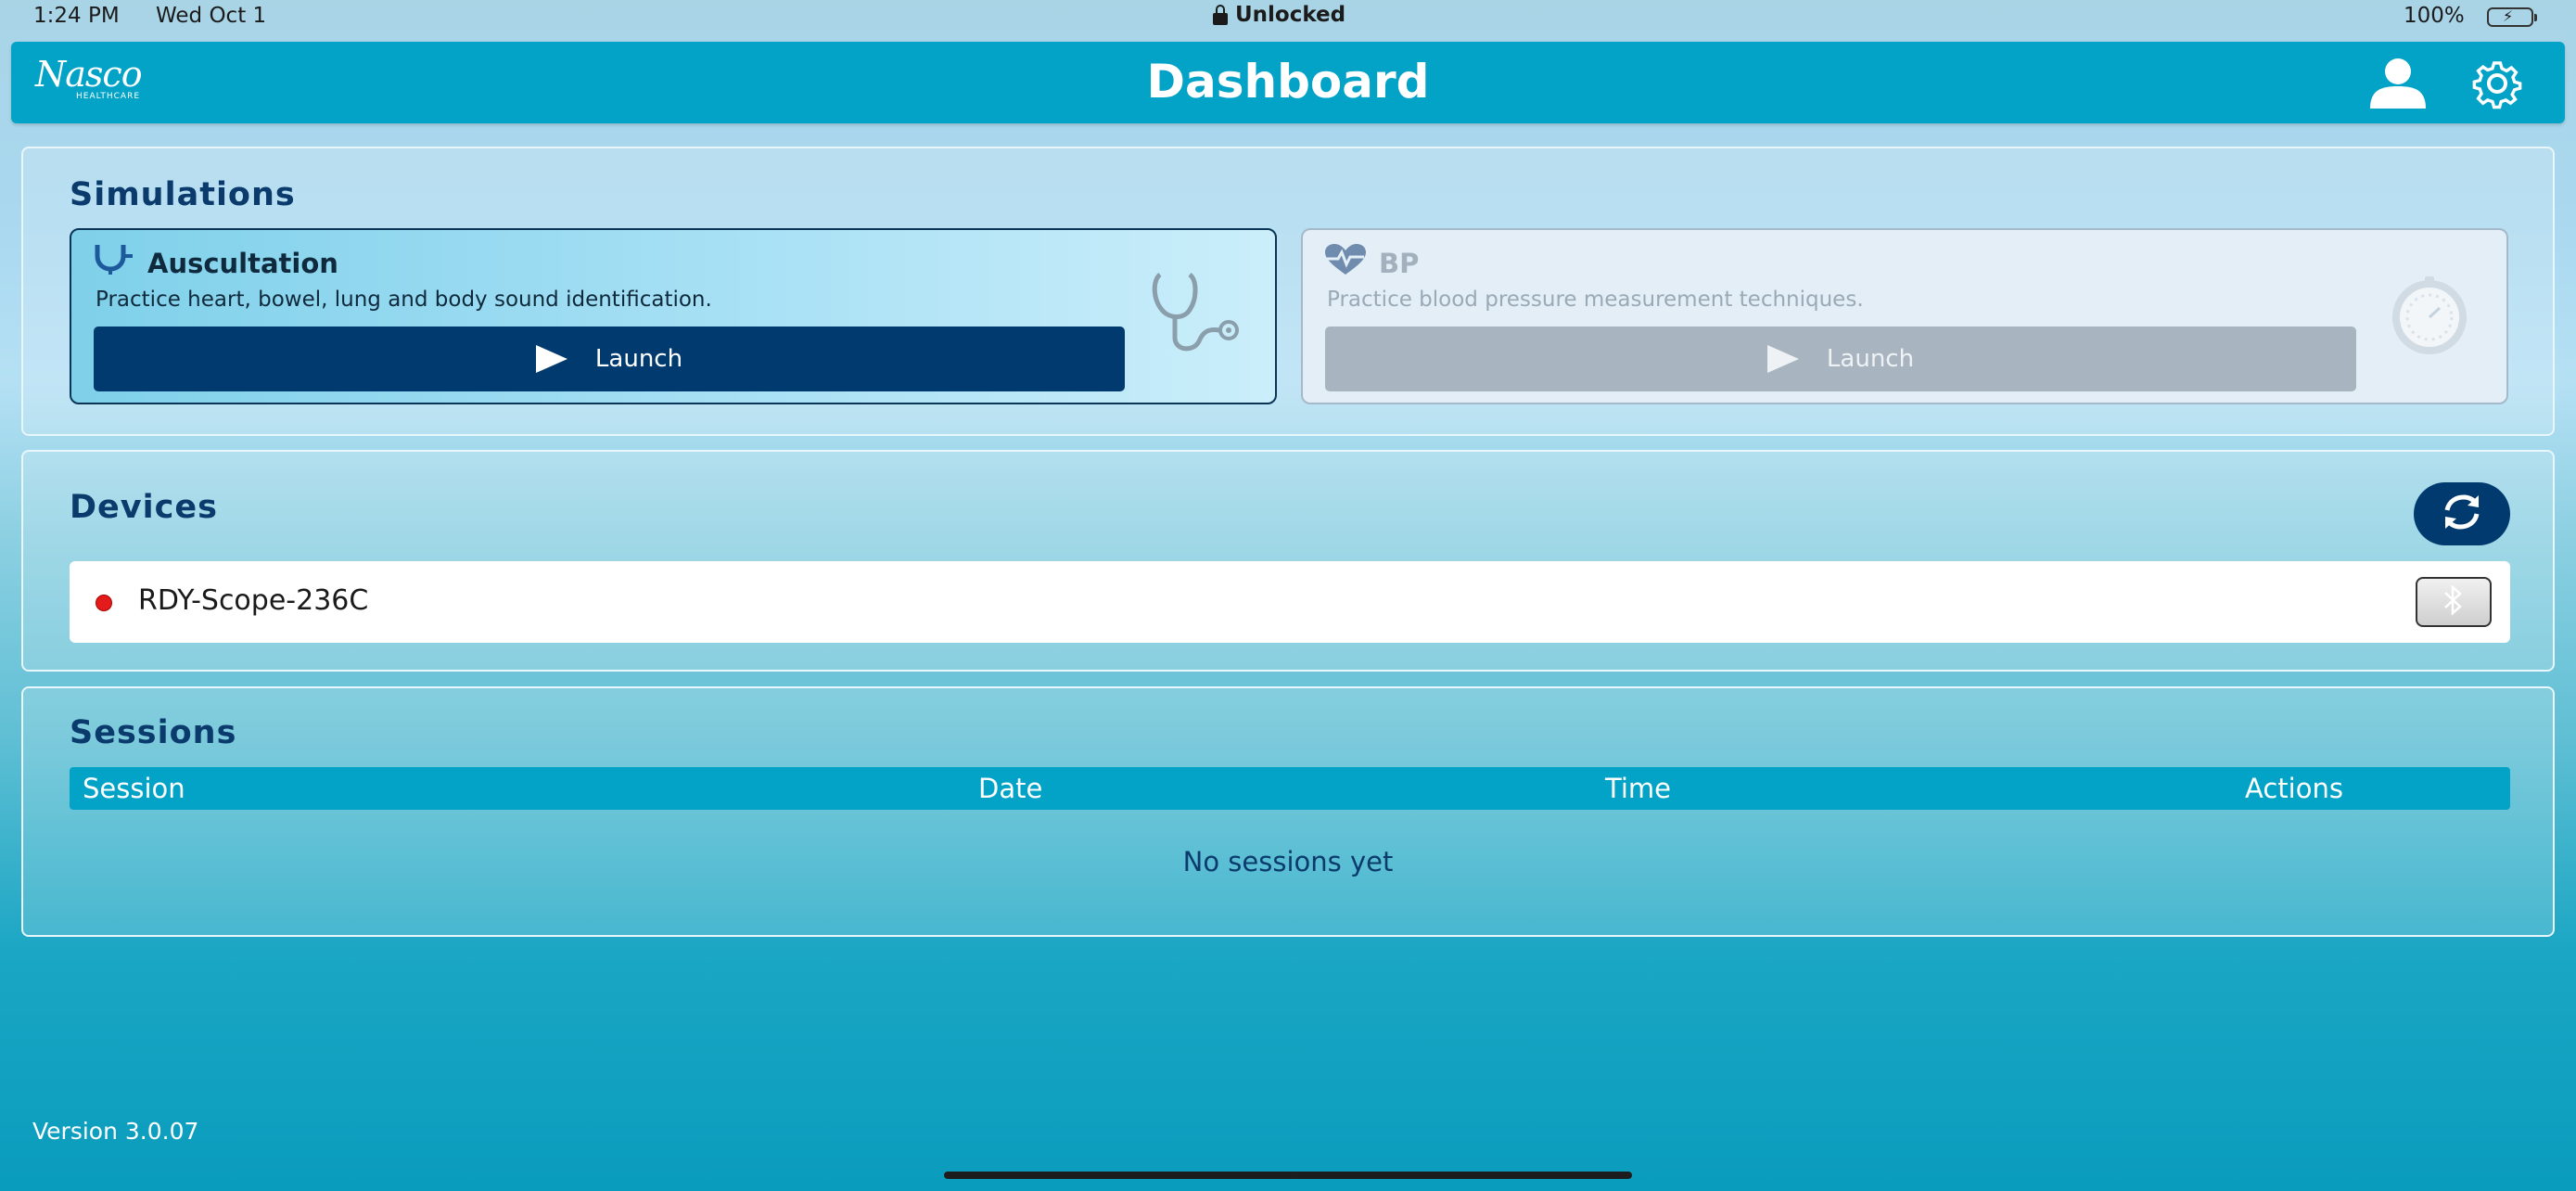 Image resolution: width=2576 pixels, height=1191 pixels. What do you see at coordinates (144, 508) in the screenshot?
I see `devices-title: Devices` at bounding box center [144, 508].